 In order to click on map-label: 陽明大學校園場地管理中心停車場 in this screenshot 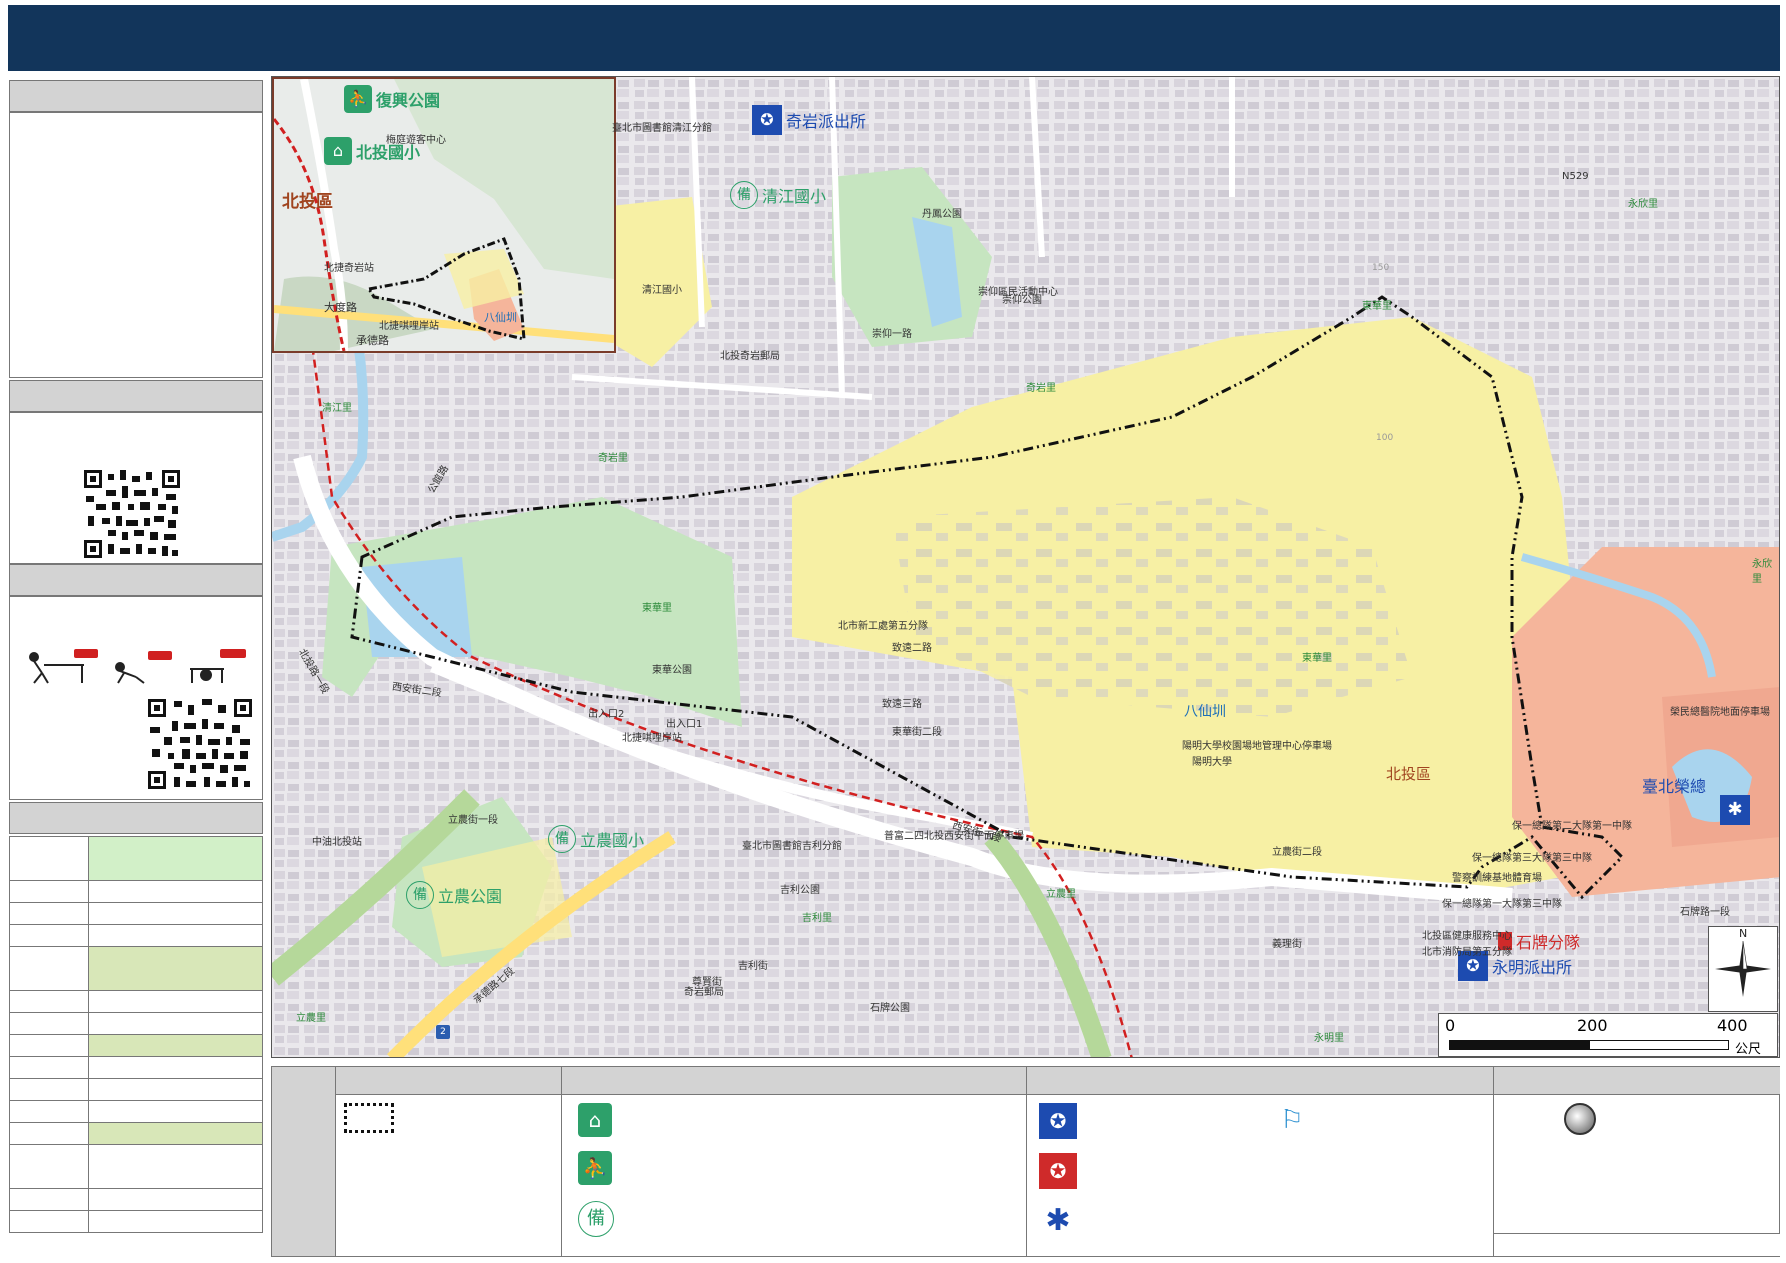, I will do `click(1257, 746)`.